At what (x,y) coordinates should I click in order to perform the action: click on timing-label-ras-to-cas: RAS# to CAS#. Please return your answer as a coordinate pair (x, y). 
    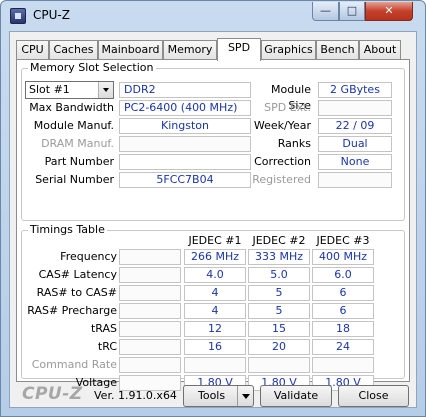
    Looking at the image, I should click on (76, 292).